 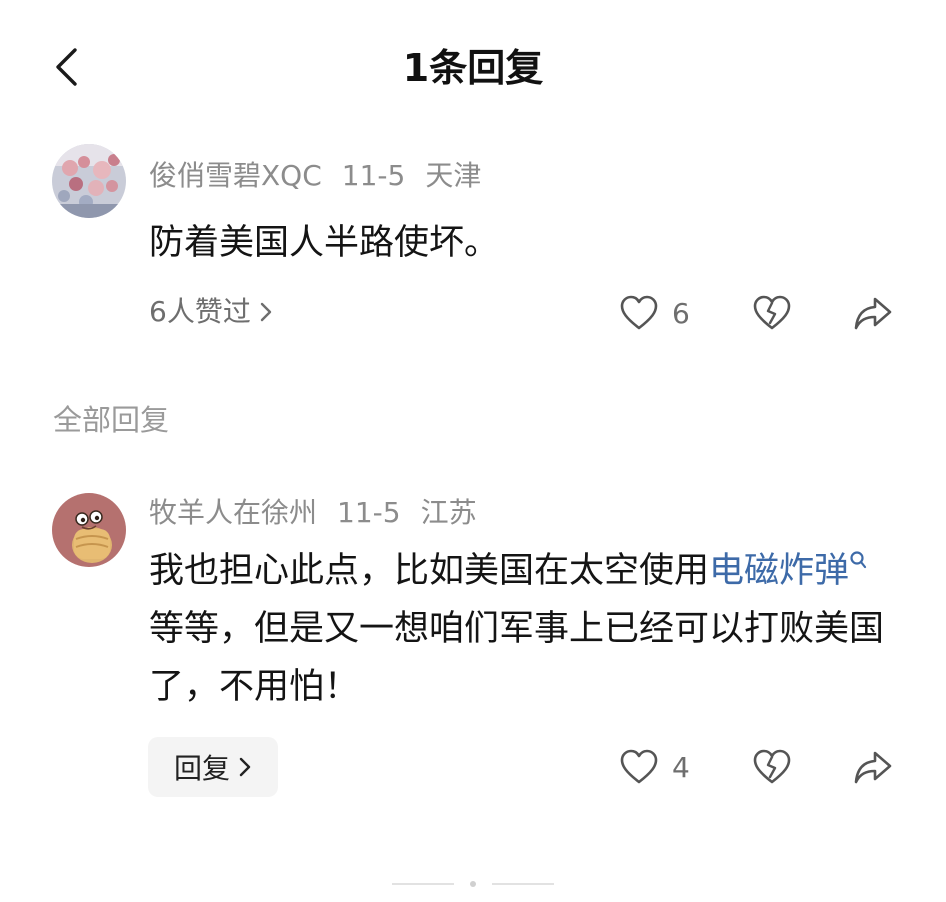 What do you see at coordinates (373, 175) in the screenshot?
I see `comment-date: 11-5` at bounding box center [373, 175].